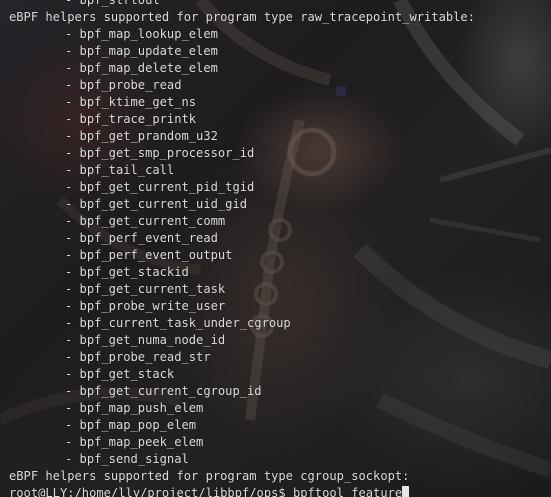 The height and width of the screenshot is (497, 551). I want to click on helper-item: - bpf_map_lookup_elem, so click(141, 34).